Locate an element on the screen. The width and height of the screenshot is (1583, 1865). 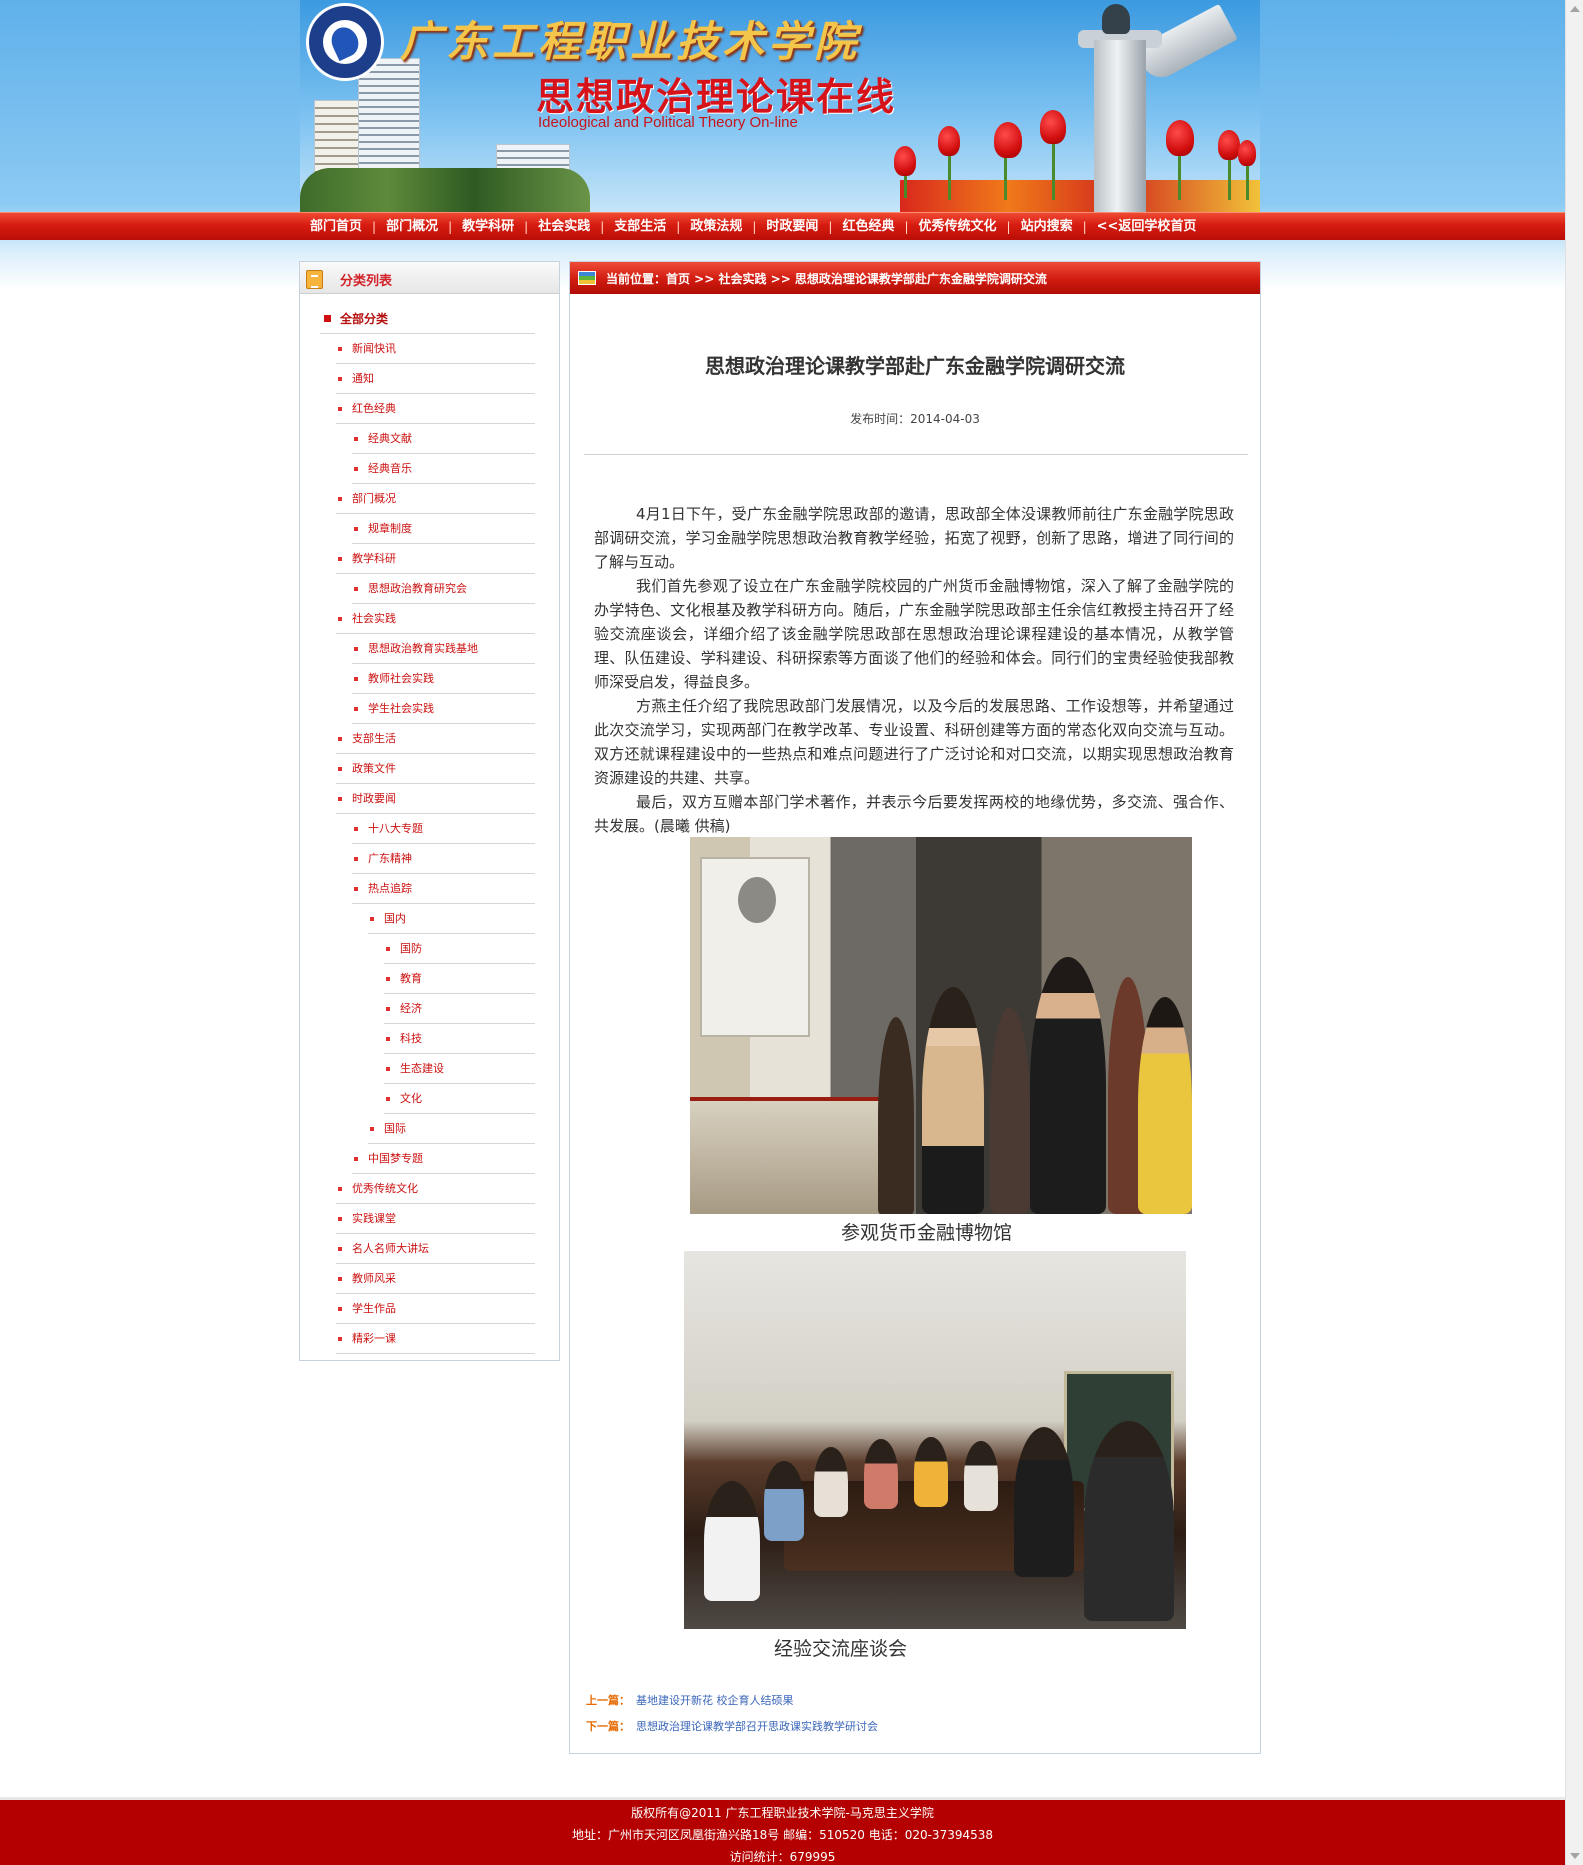
list-icon is located at coordinates (314, 279).